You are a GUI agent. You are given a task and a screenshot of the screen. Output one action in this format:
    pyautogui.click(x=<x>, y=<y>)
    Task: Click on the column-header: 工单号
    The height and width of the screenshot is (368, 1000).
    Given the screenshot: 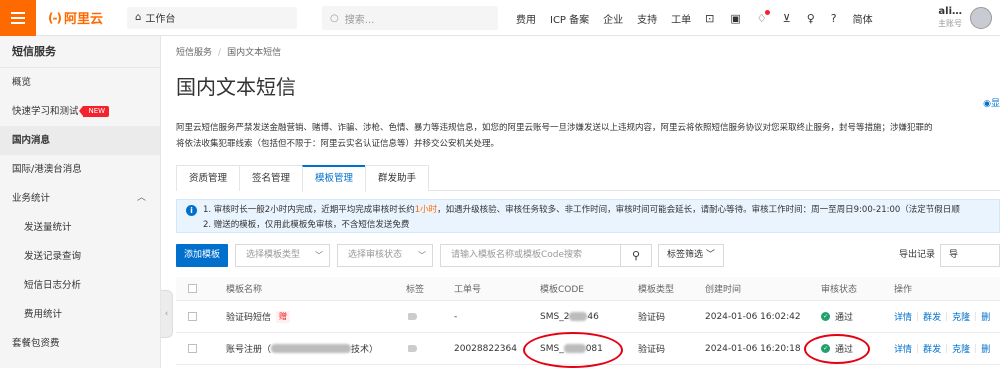 What is the action you would take?
    pyautogui.click(x=468, y=290)
    